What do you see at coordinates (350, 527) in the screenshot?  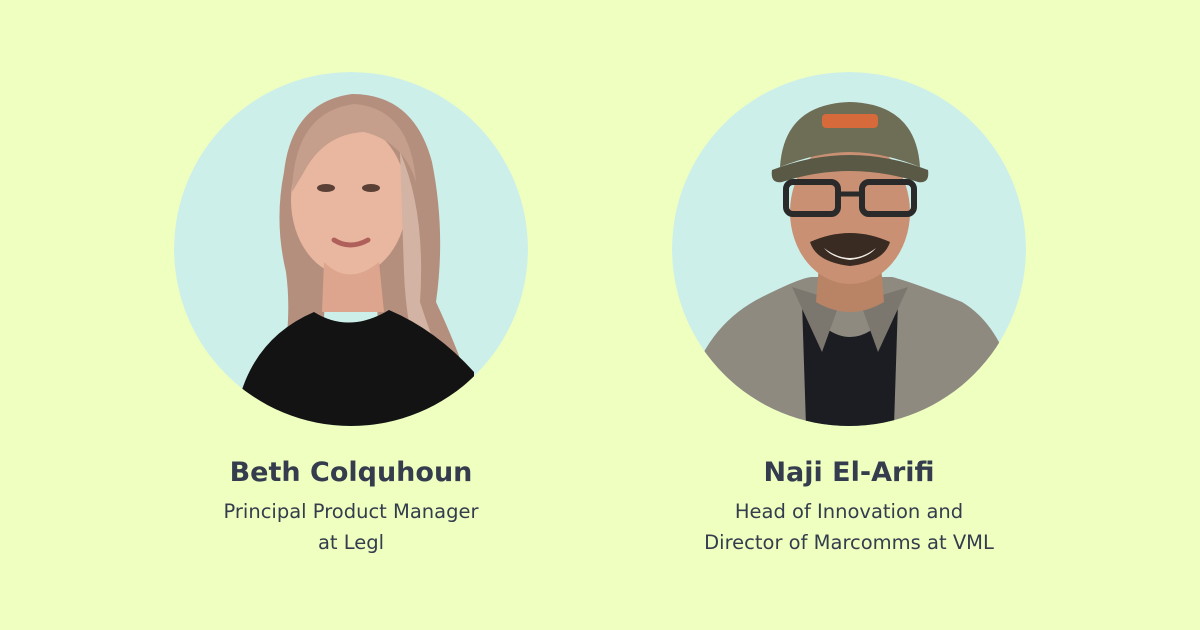 I see `speaker-role: Principal Product Manager at Legl` at bounding box center [350, 527].